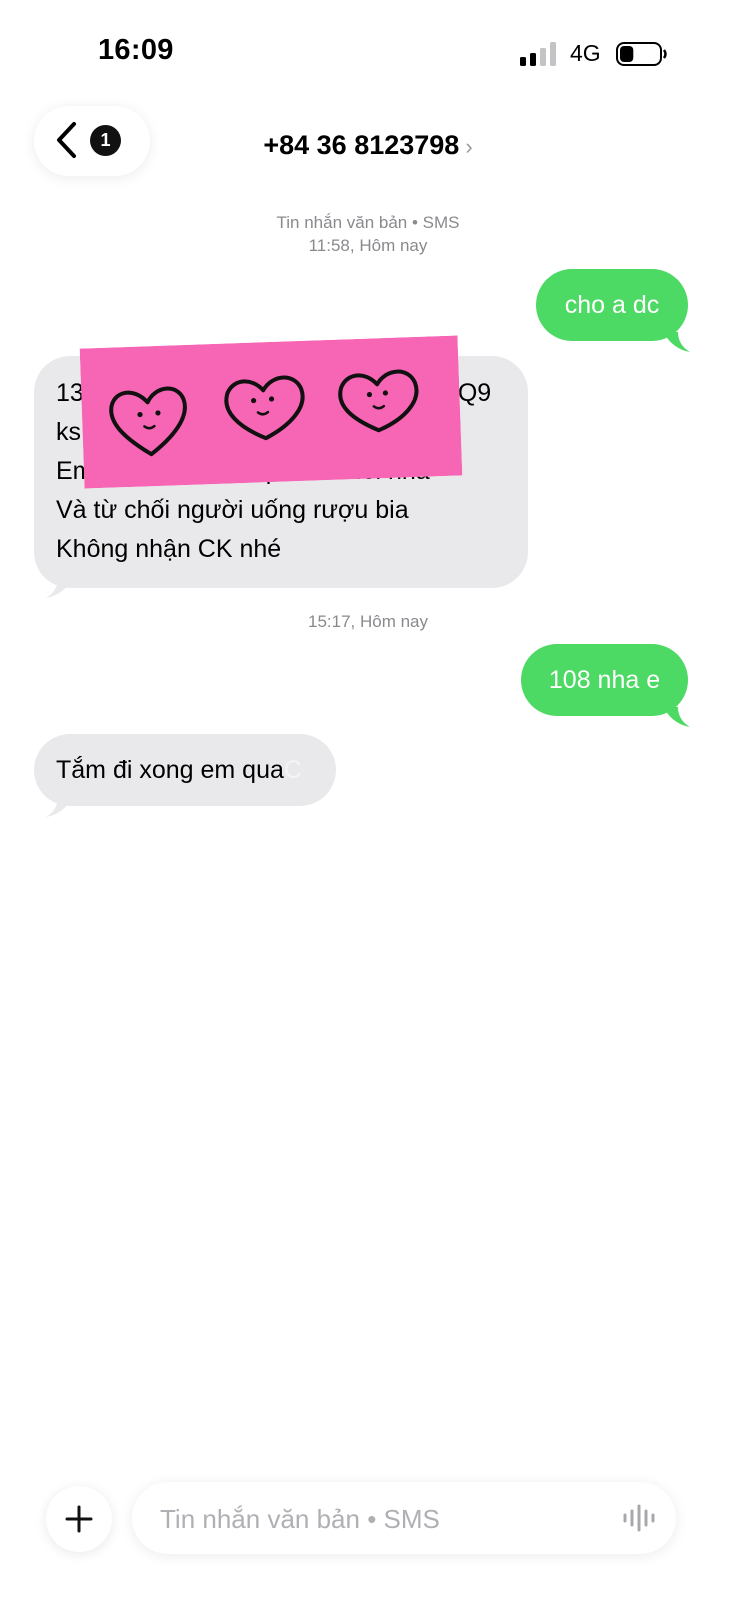 The width and height of the screenshot is (736, 1600). Describe the element at coordinates (585, 53) in the screenshot. I see `network-type: 4G` at that location.